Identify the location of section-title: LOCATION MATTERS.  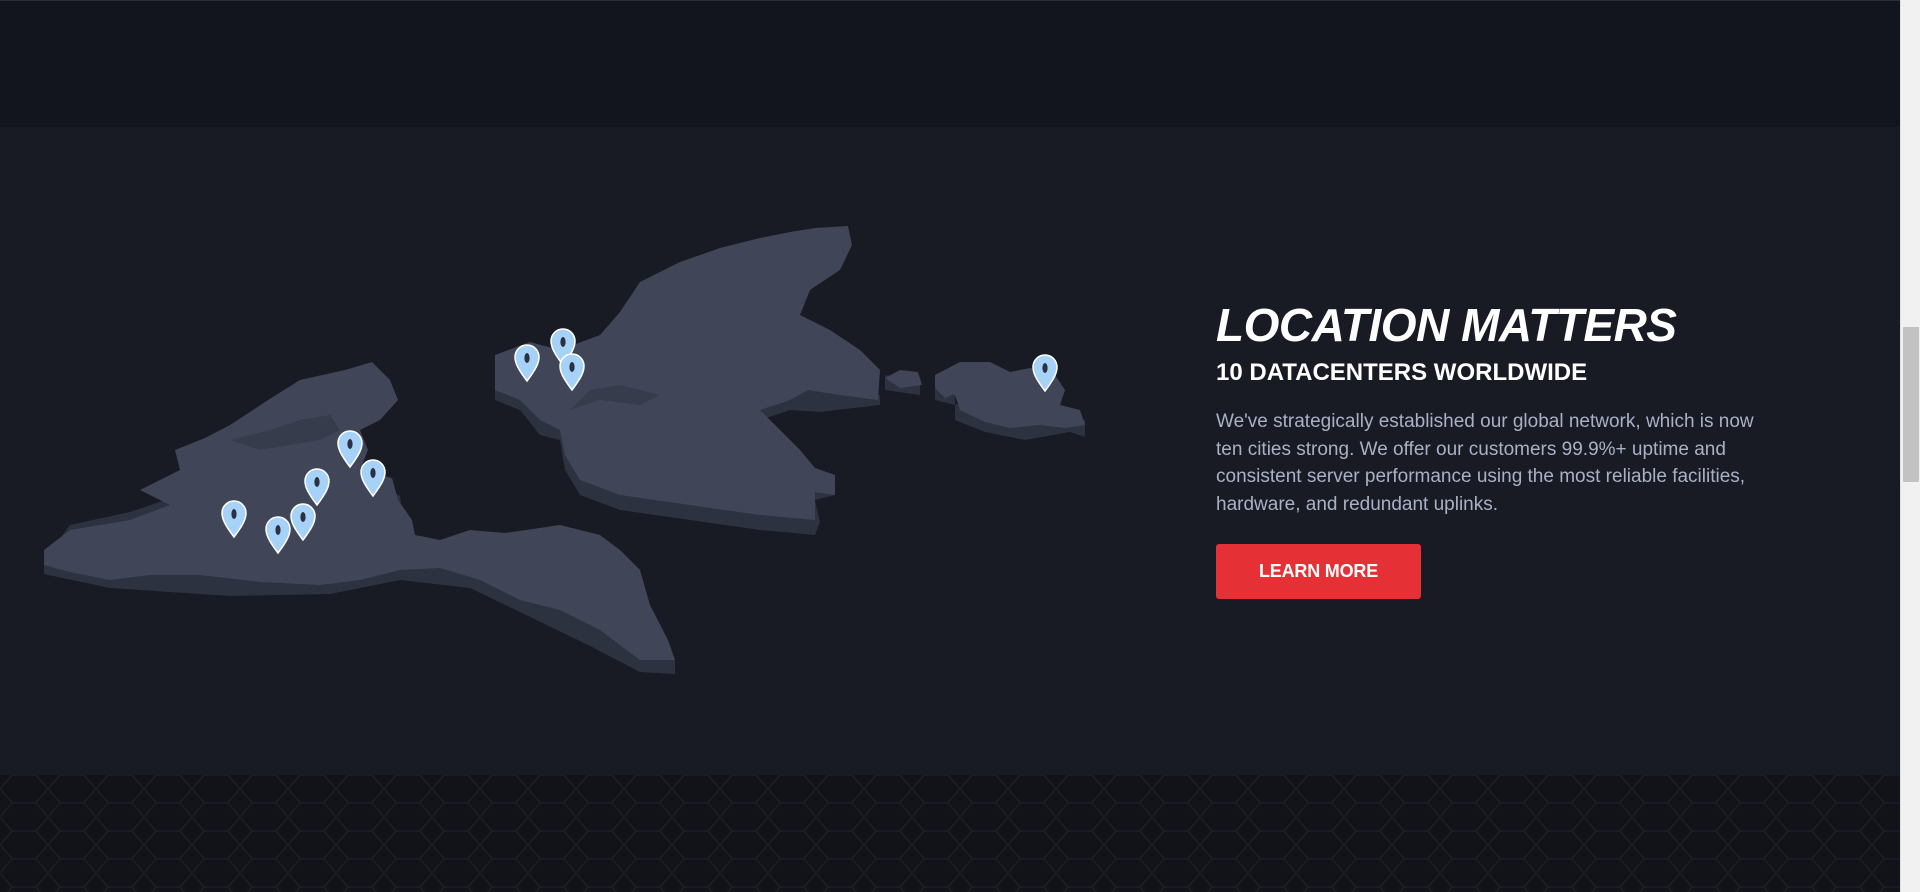
(1446, 325).